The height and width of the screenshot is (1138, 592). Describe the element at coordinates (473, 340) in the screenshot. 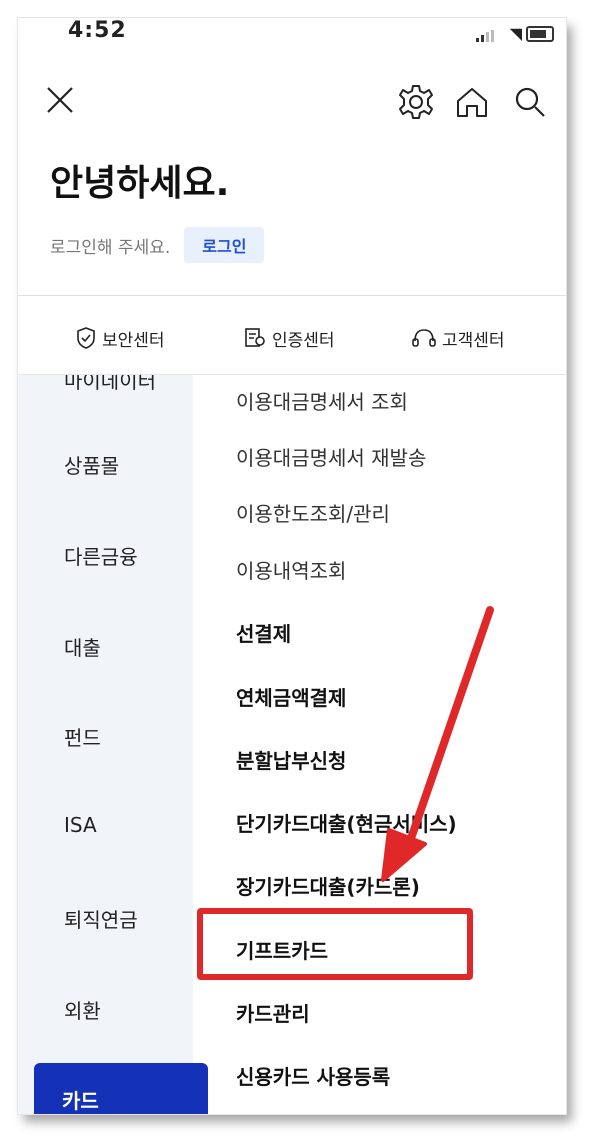

I see `customer-center-label: 고객센터` at that location.